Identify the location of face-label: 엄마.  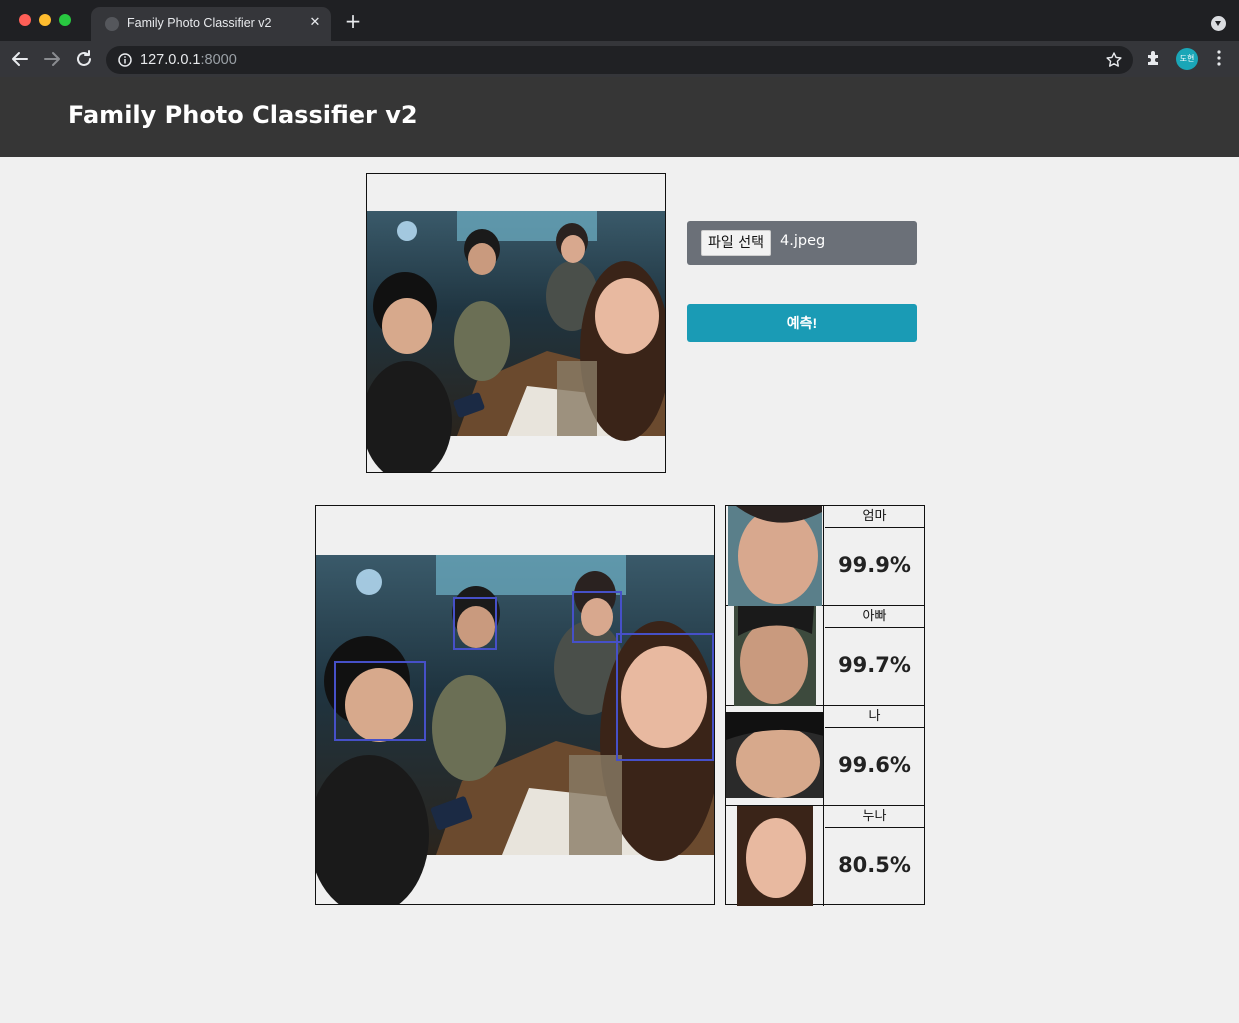
(874, 517).